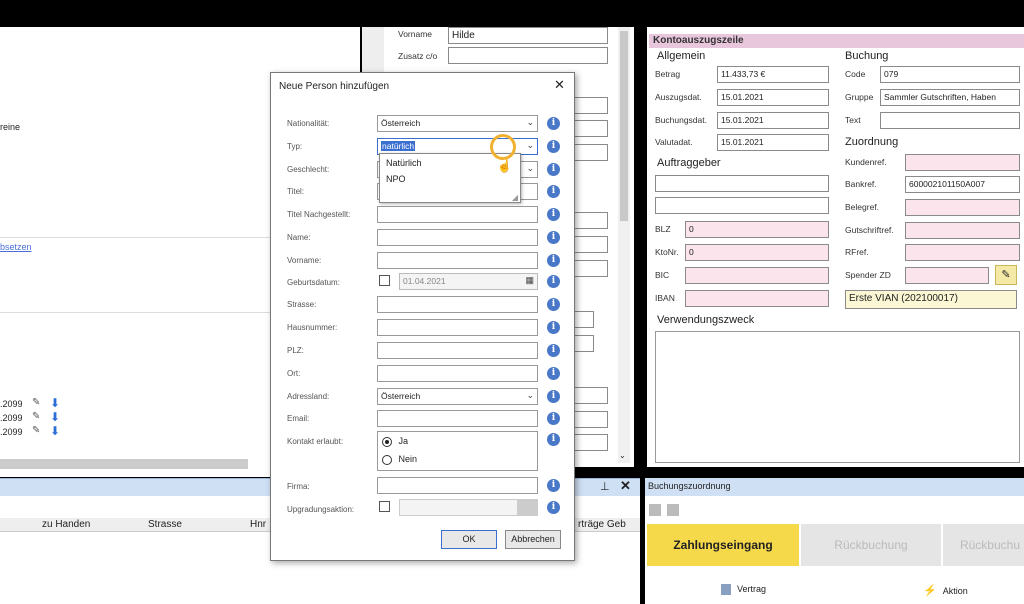  Describe the element at coordinates (384, 506) in the screenshot. I see `upgrade-checkbox` at that location.